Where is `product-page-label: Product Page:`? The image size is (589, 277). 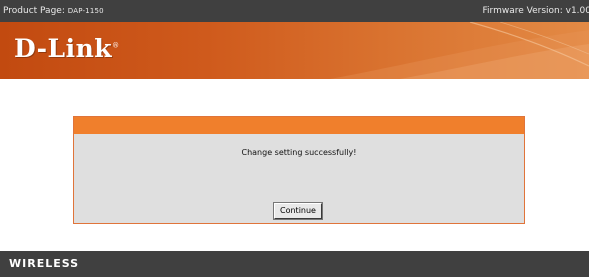 product-page-label: Product Page: is located at coordinates (34, 11).